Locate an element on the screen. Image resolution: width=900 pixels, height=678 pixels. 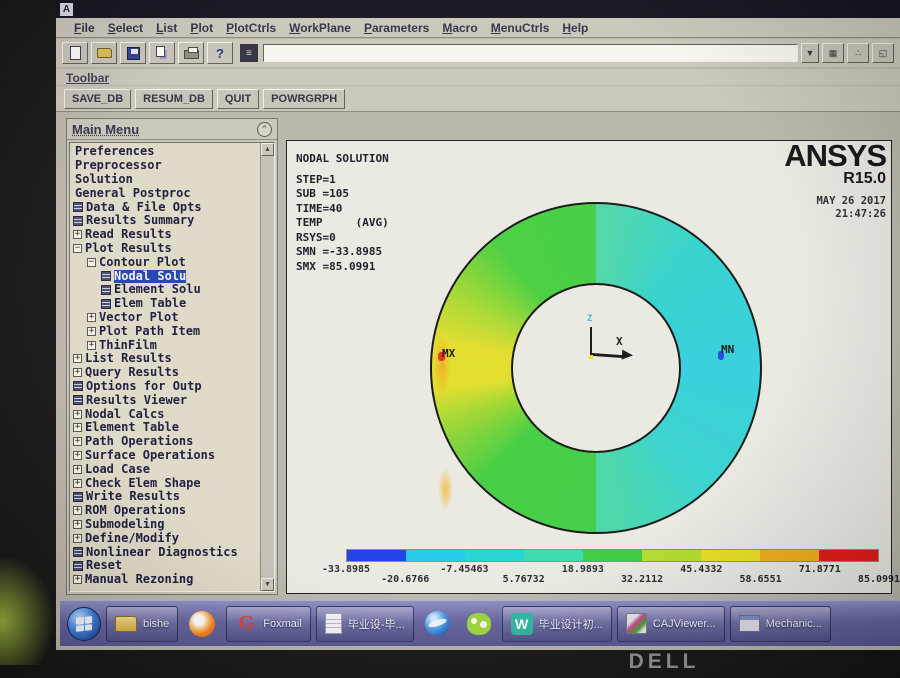
tree-item-data-file-opts: Data & File Opts is located at coordinates (166, 207).